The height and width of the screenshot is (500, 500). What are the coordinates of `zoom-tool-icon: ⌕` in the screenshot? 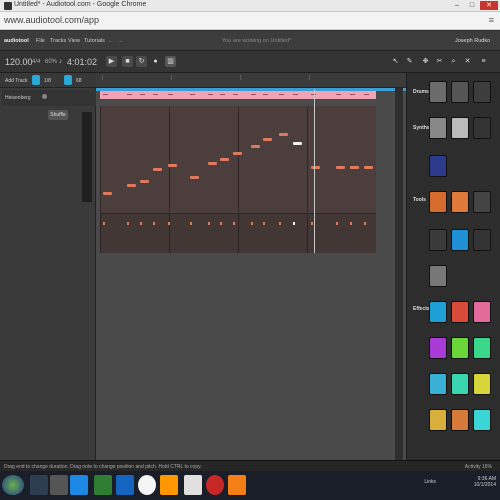 It's located at (453, 61).